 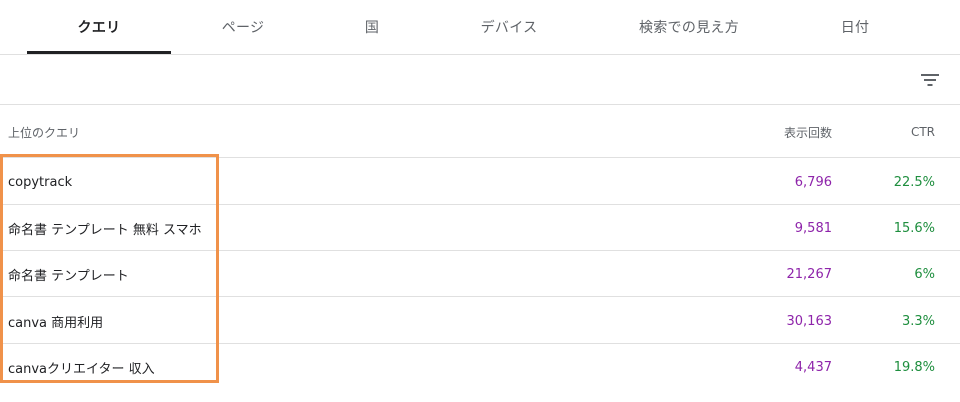 I want to click on column-header-ctr: CTR, so click(x=923, y=132).